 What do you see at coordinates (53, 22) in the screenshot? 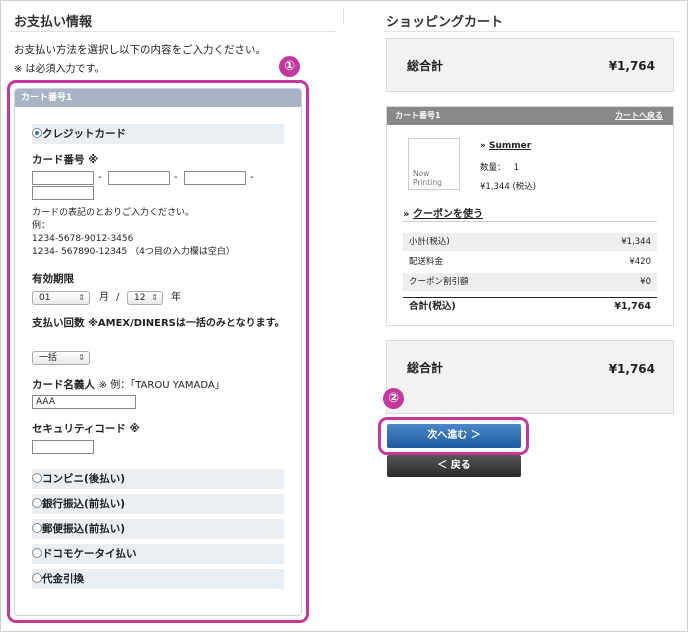
I see `payment-title: お支払い情報` at bounding box center [53, 22].